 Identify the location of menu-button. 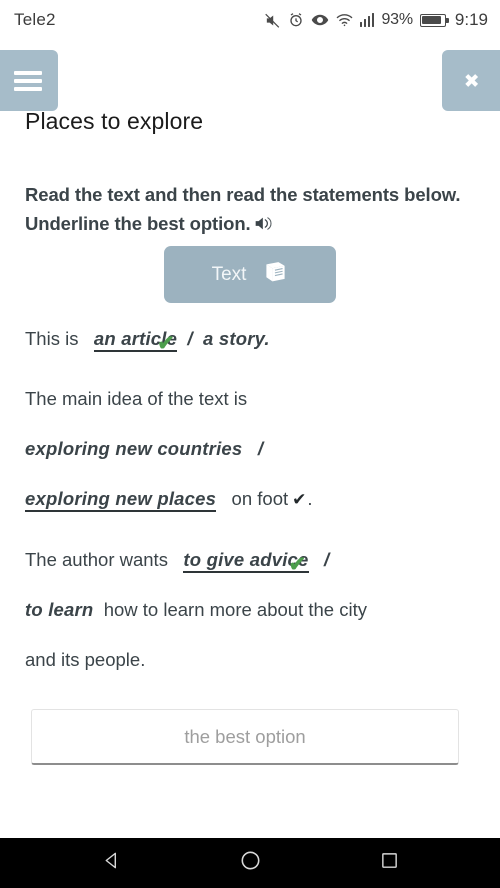
(29, 80).